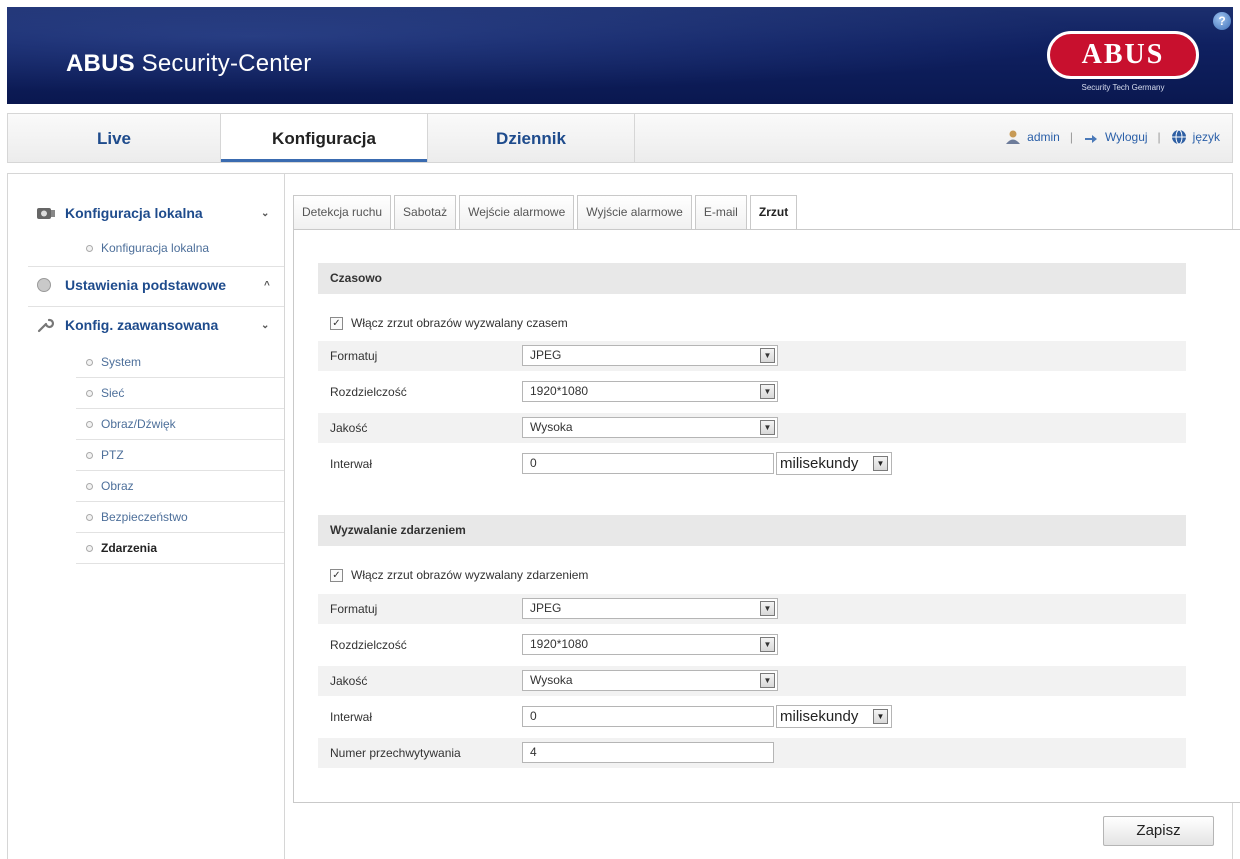  Describe the element at coordinates (650, 644) in the screenshot. I see `event-resolution-select: 1920*1080 ▼` at that location.